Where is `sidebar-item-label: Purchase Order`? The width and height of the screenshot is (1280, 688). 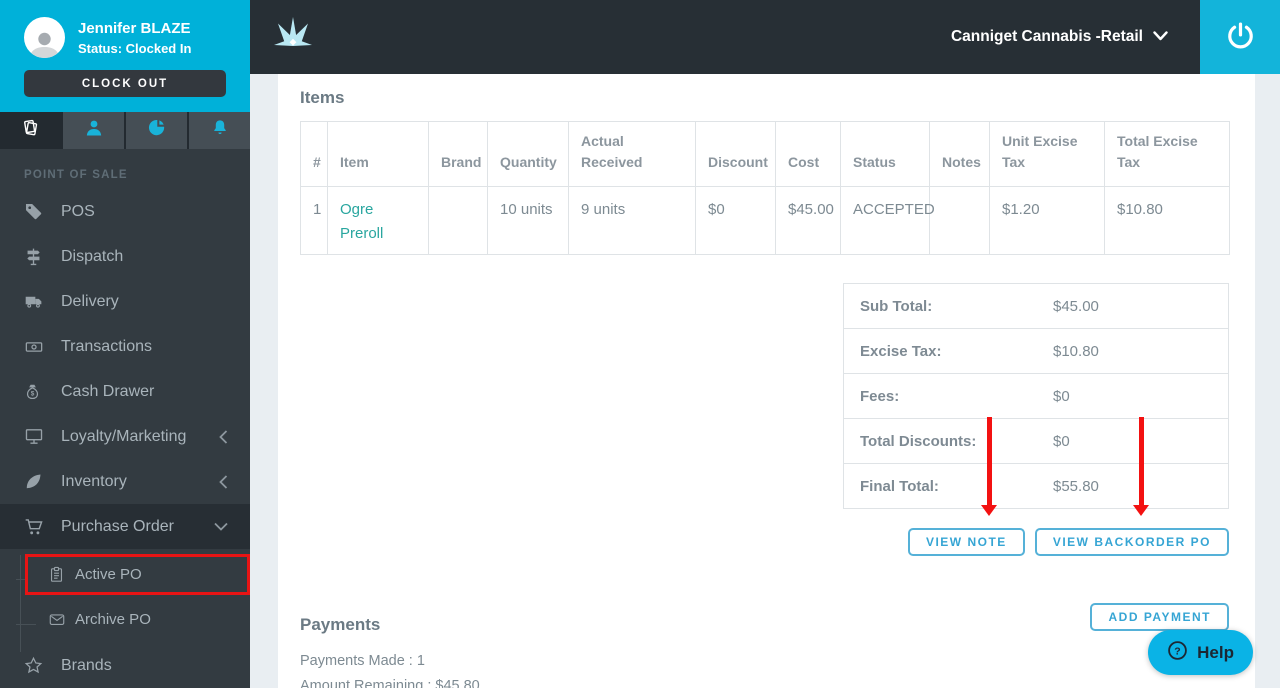 sidebar-item-label: Purchase Order is located at coordinates (117, 526).